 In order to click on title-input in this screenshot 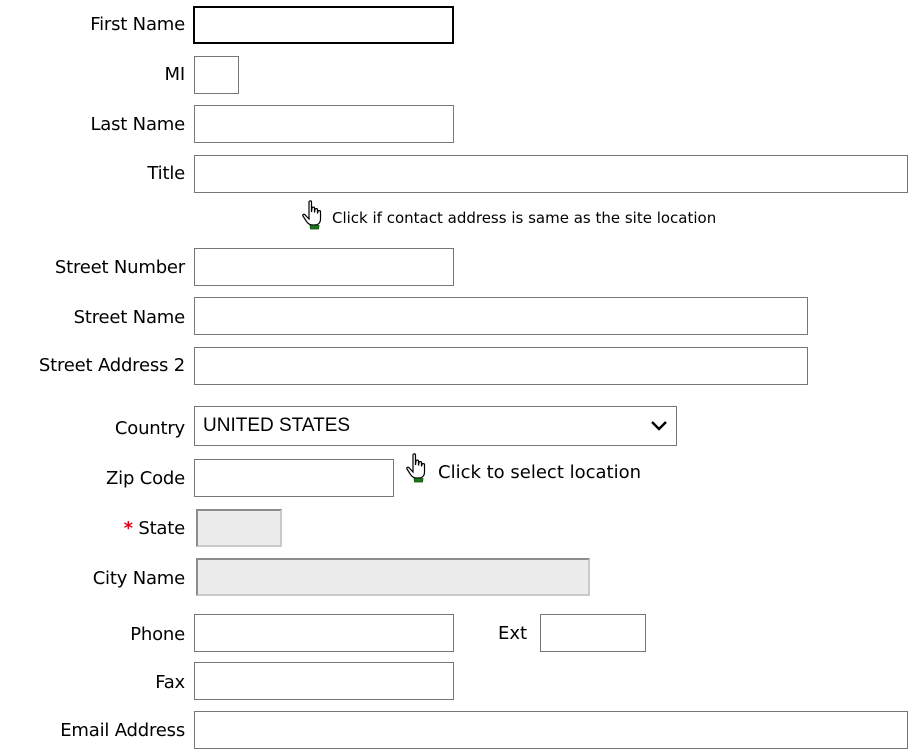, I will do `click(551, 174)`.